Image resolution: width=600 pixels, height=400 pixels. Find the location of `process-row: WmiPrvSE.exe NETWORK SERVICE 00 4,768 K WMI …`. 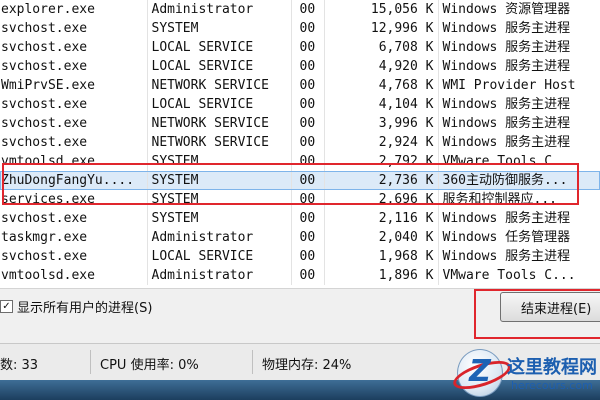

process-row: WmiPrvSE.exe NETWORK SERVICE 00 4,768 K WMI … is located at coordinates (300, 85).